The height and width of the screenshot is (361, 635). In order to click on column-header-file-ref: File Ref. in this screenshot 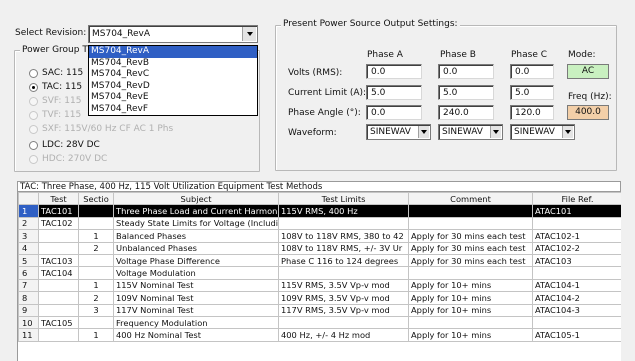, I will do `click(576, 199)`.